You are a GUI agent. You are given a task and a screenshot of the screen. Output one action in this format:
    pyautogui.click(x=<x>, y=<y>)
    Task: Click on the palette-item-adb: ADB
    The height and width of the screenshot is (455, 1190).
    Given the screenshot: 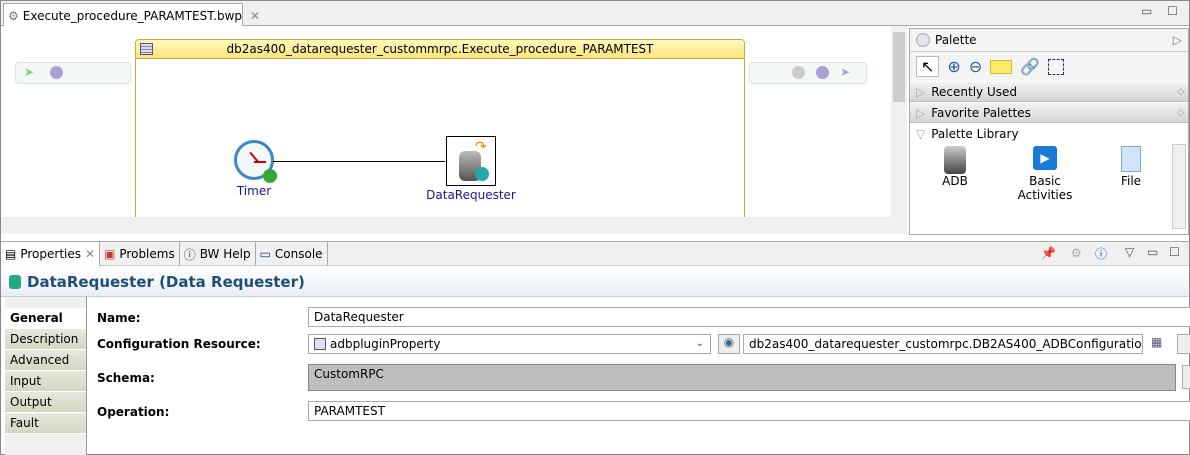 What is the action you would take?
    pyautogui.click(x=955, y=167)
    